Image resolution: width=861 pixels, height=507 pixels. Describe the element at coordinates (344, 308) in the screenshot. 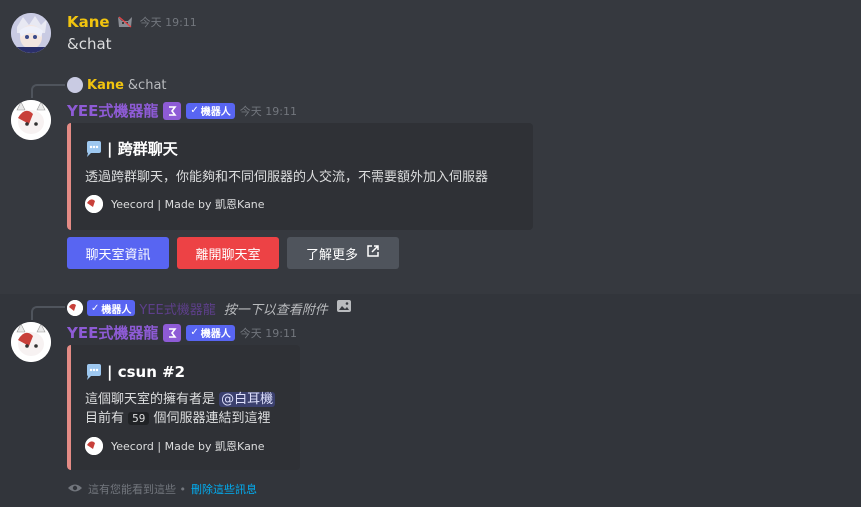

I see `image-icon` at that location.